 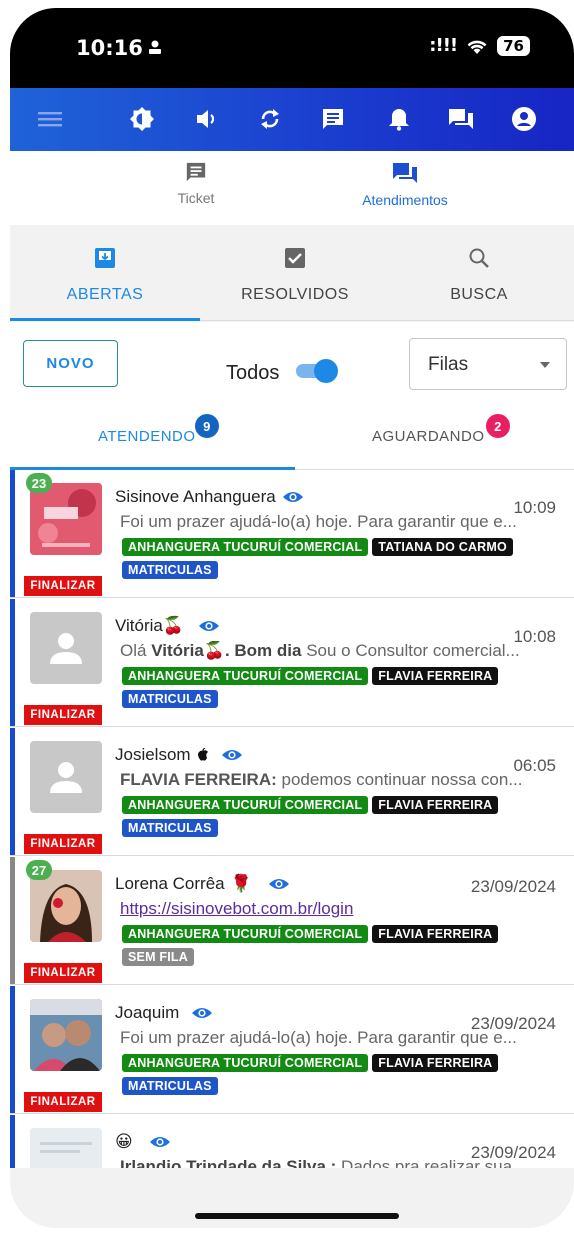 I want to click on message-prefix: Olá, so click(x=136, y=650).